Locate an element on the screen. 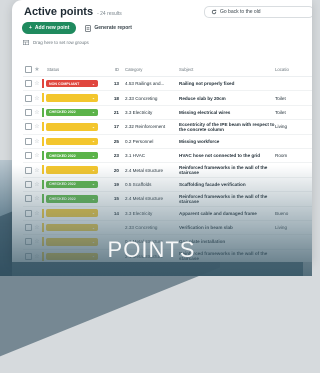  point-category: 0.5 Scaffolds is located at coordinates (138, 184).